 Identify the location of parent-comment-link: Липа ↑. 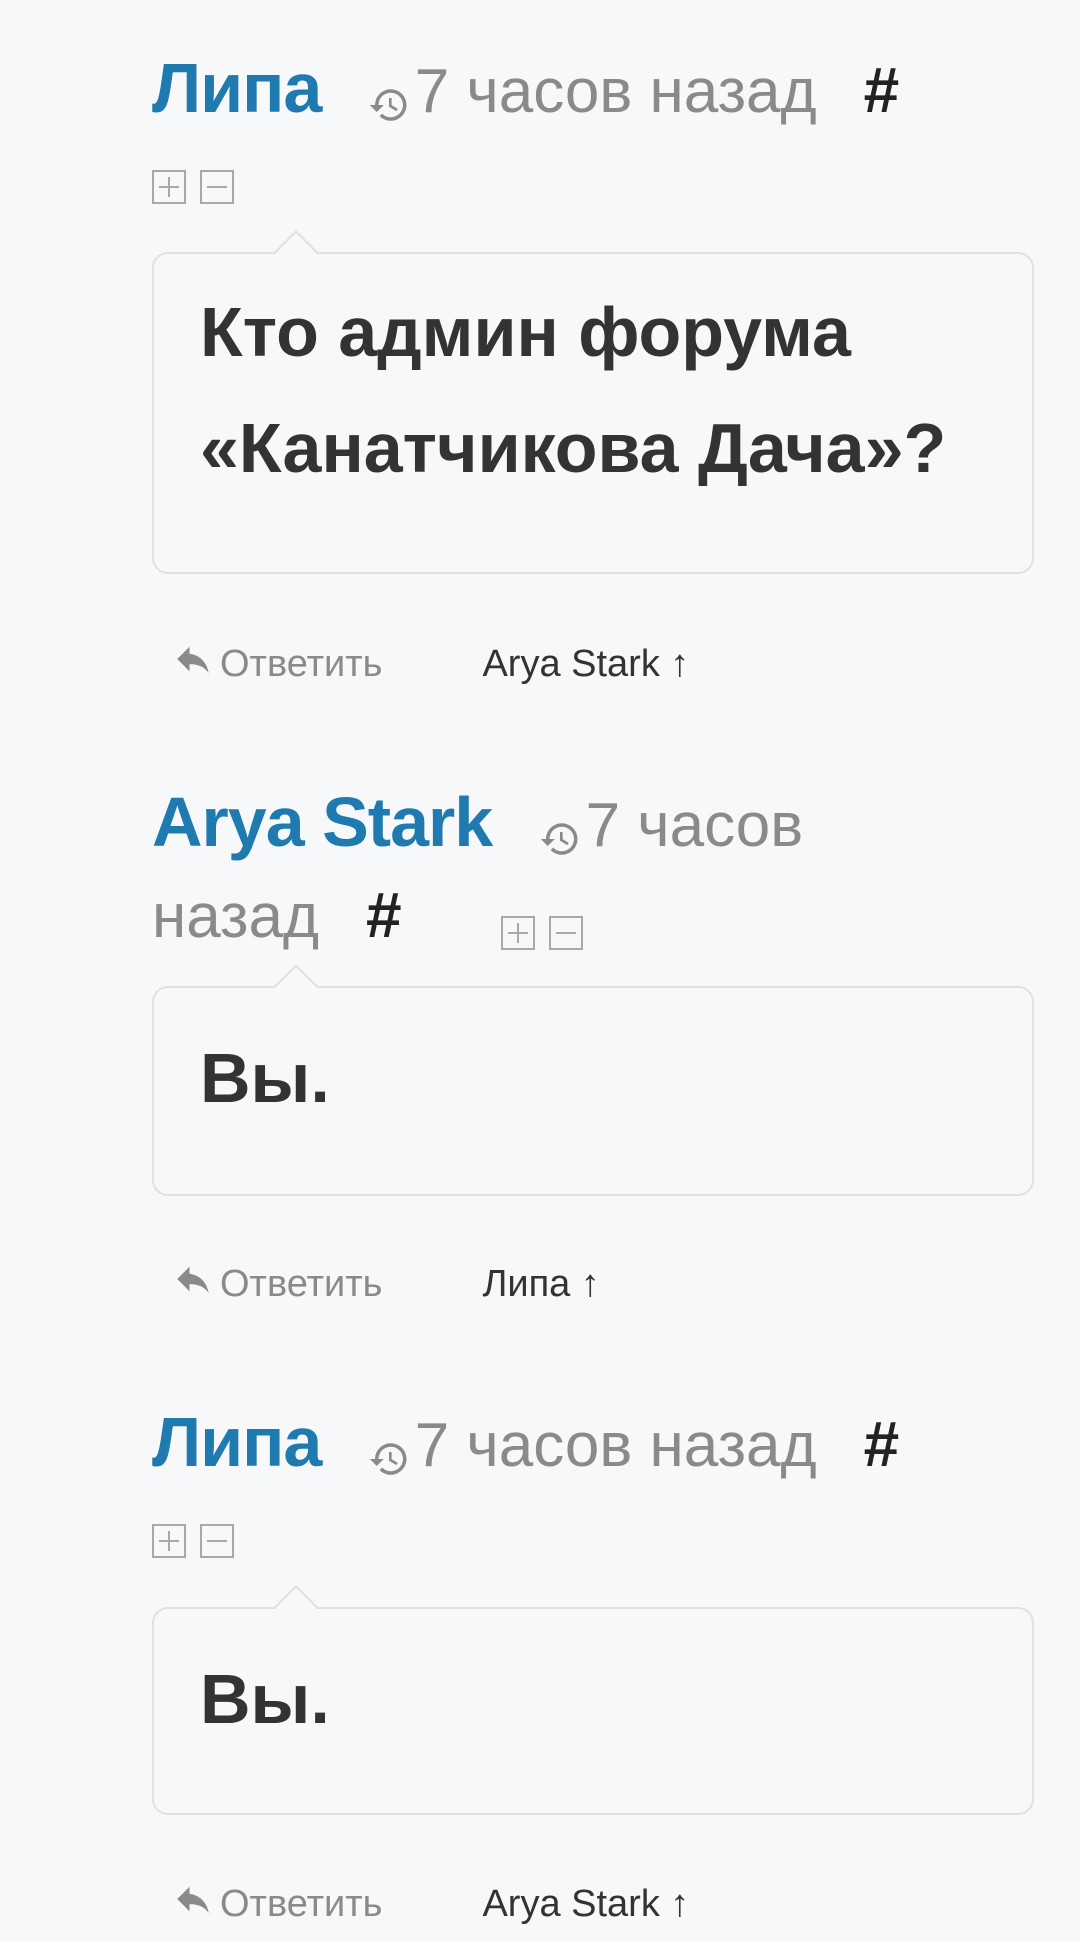
(540, 1284).